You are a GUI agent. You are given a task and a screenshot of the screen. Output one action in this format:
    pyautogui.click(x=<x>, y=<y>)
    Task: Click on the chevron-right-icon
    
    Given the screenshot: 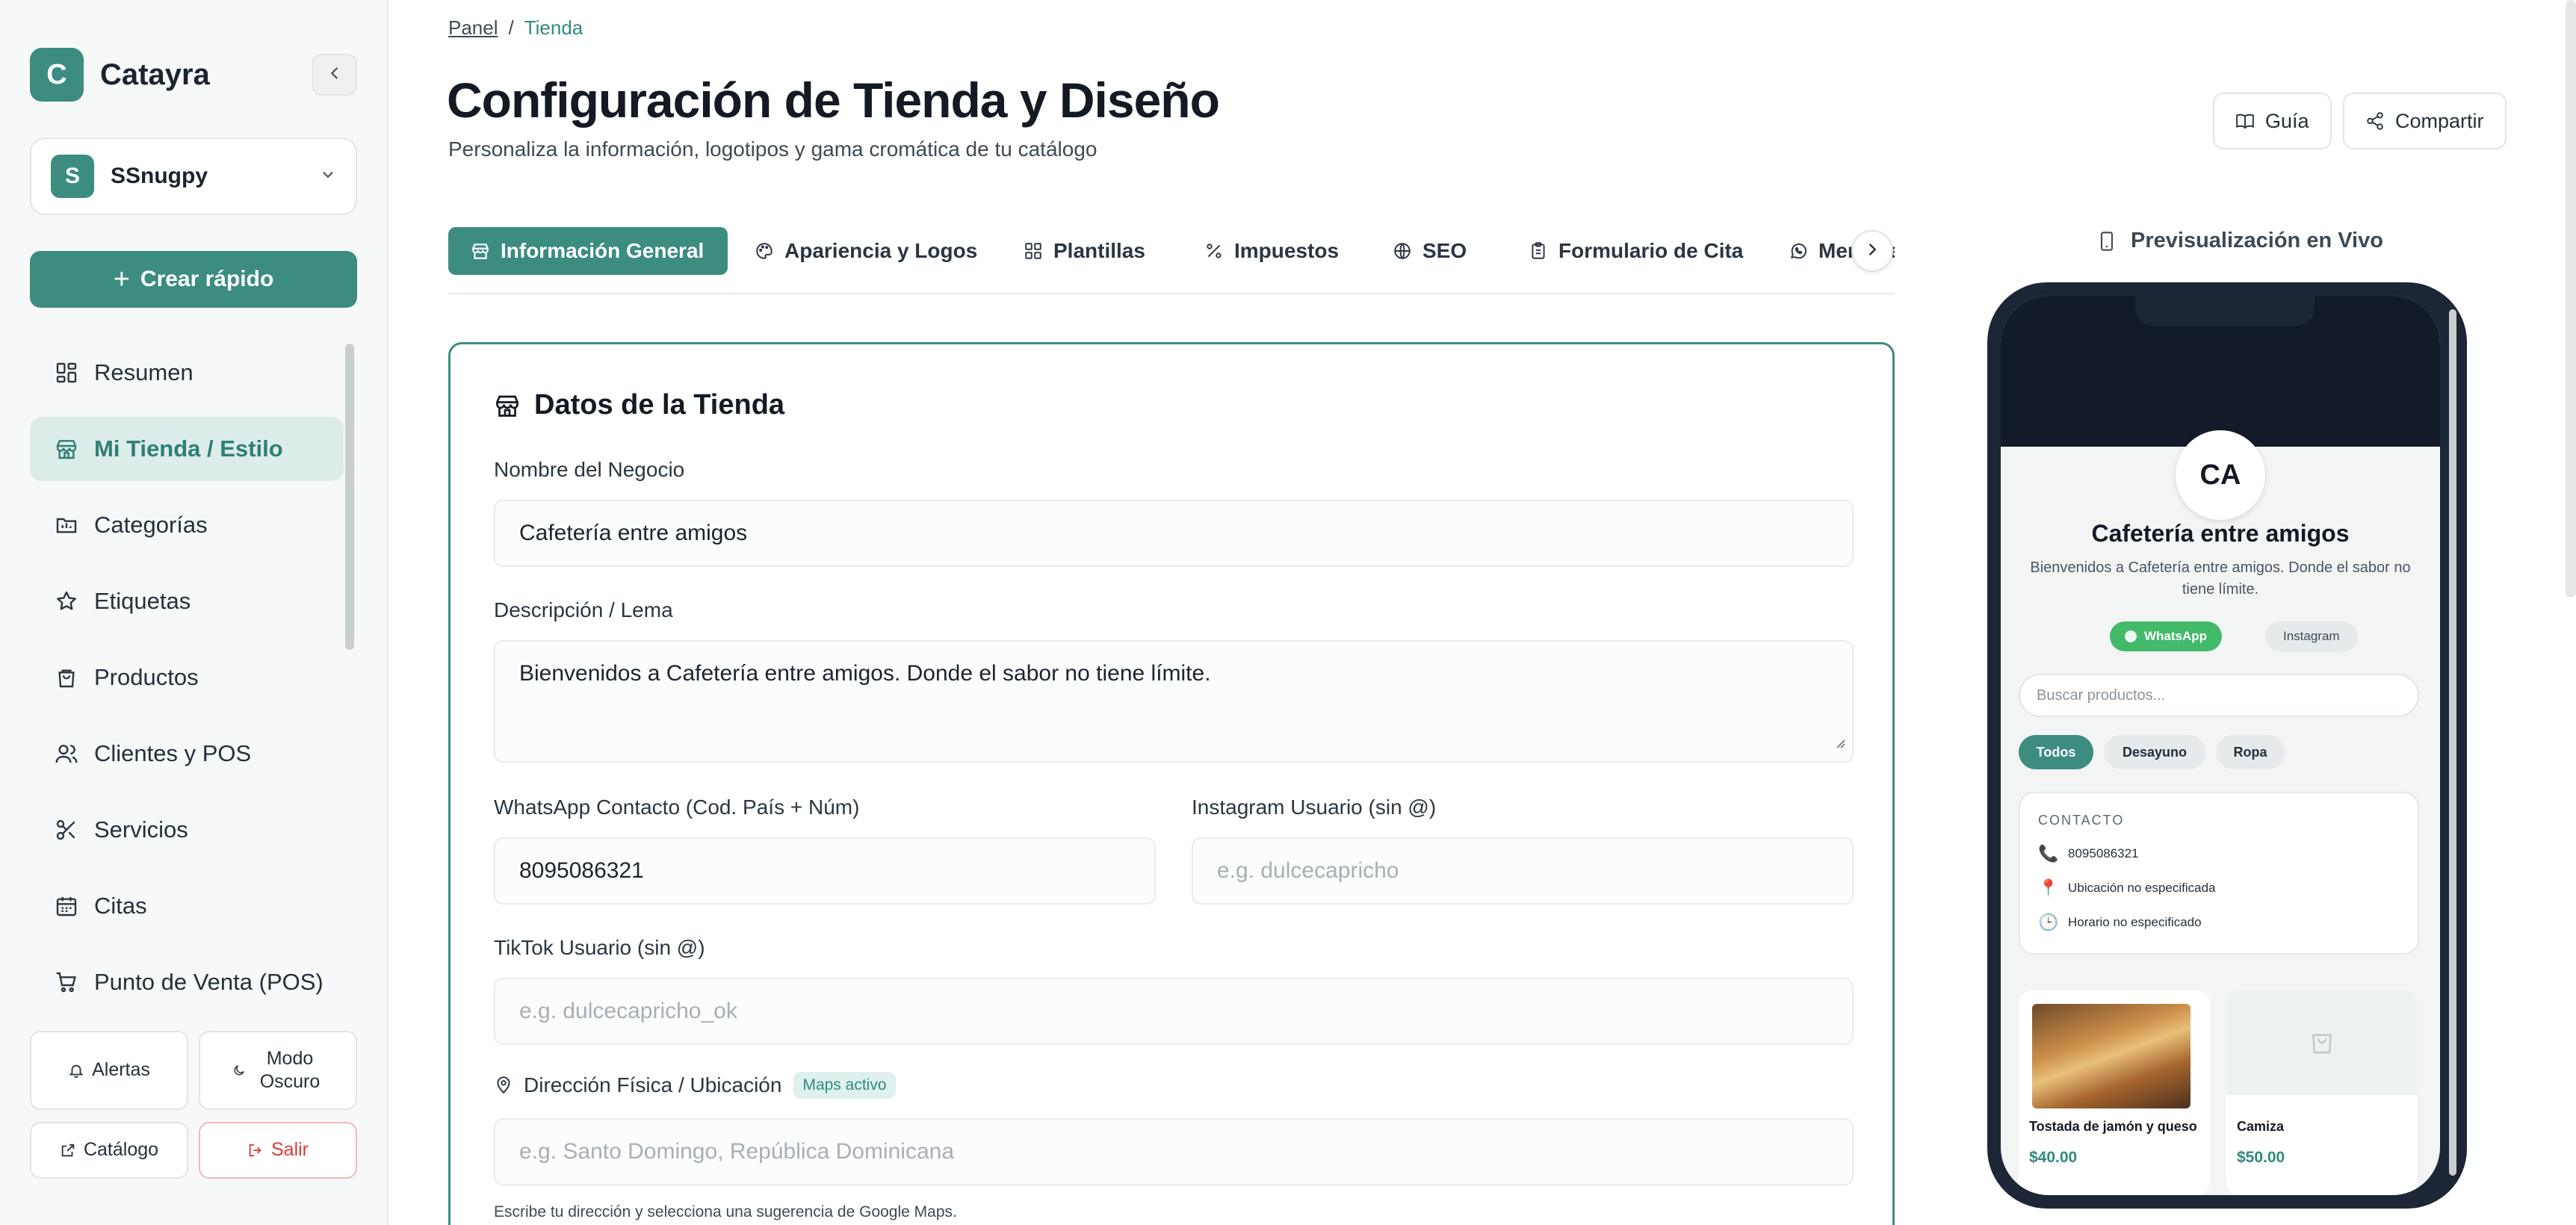 What is the action you would take?
    pyautogui.click(x=1872, y=251)
    